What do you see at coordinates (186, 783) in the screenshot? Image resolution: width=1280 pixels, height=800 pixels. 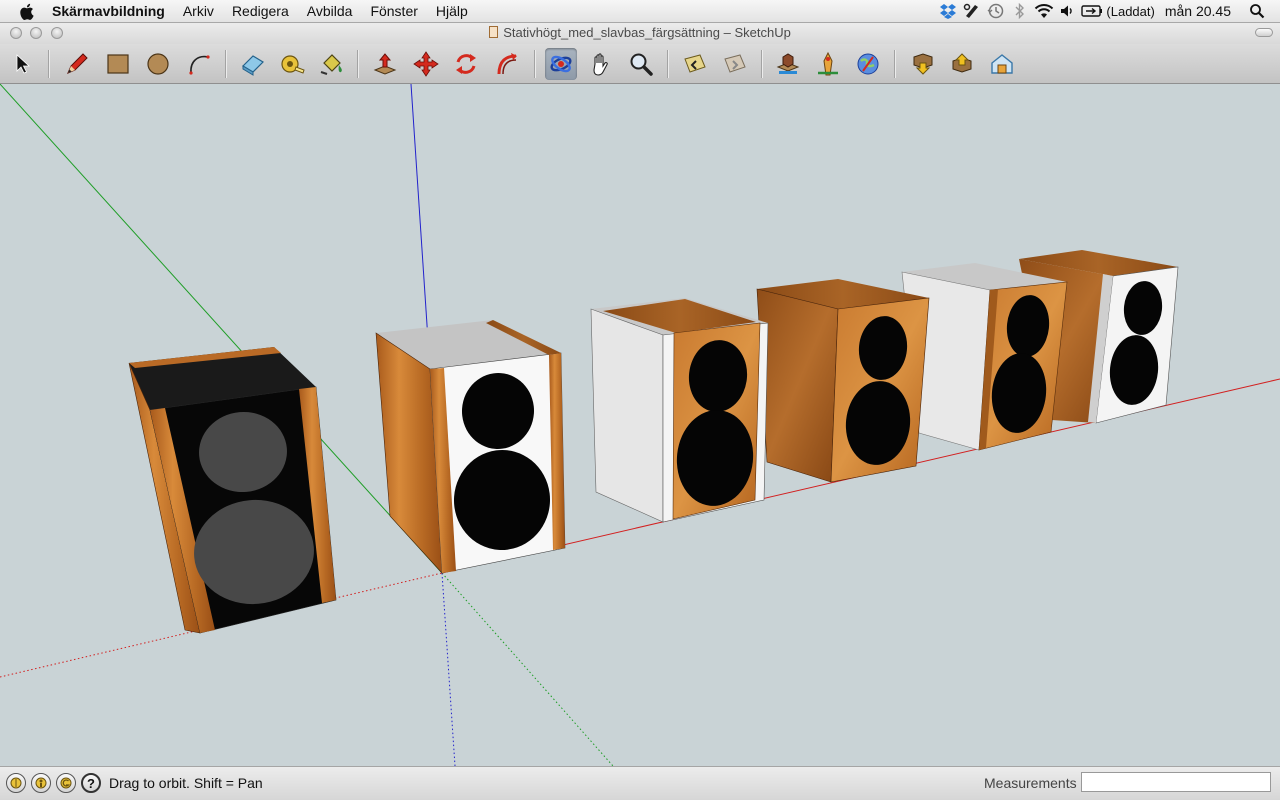 I see `status-hint-text: Drag to orbit. Shift = Pan` at bounding box center [186, 783].